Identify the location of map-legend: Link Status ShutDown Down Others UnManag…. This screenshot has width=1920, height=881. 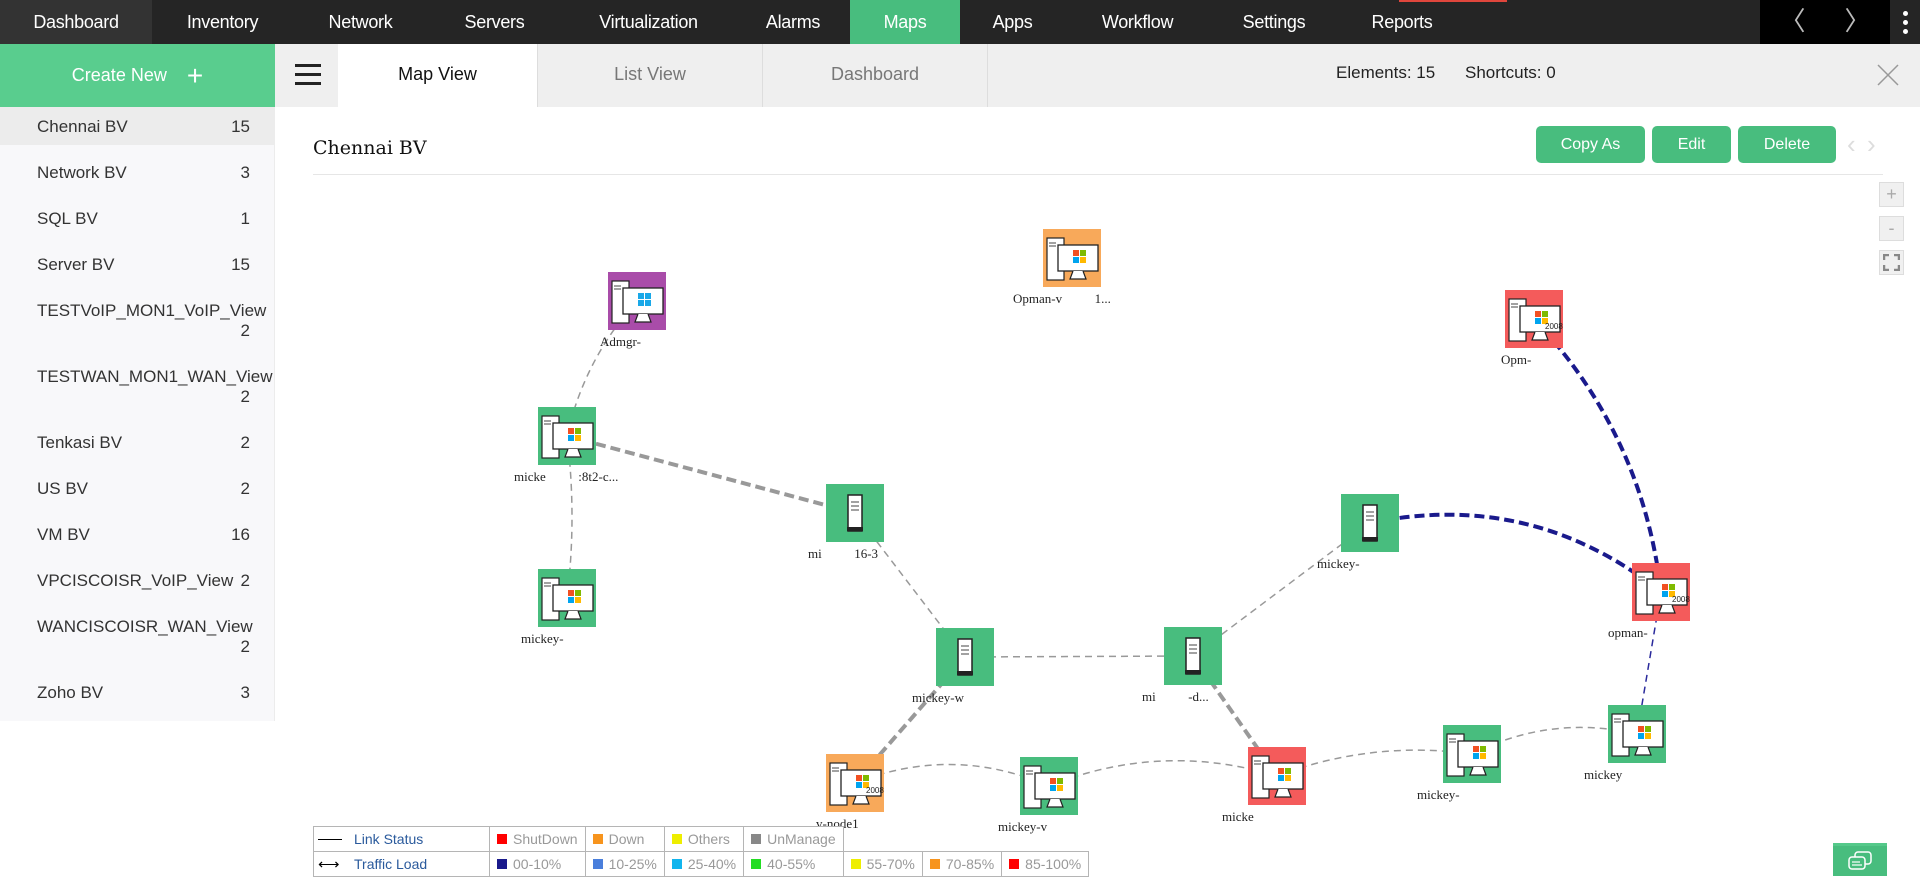
(701, 851).